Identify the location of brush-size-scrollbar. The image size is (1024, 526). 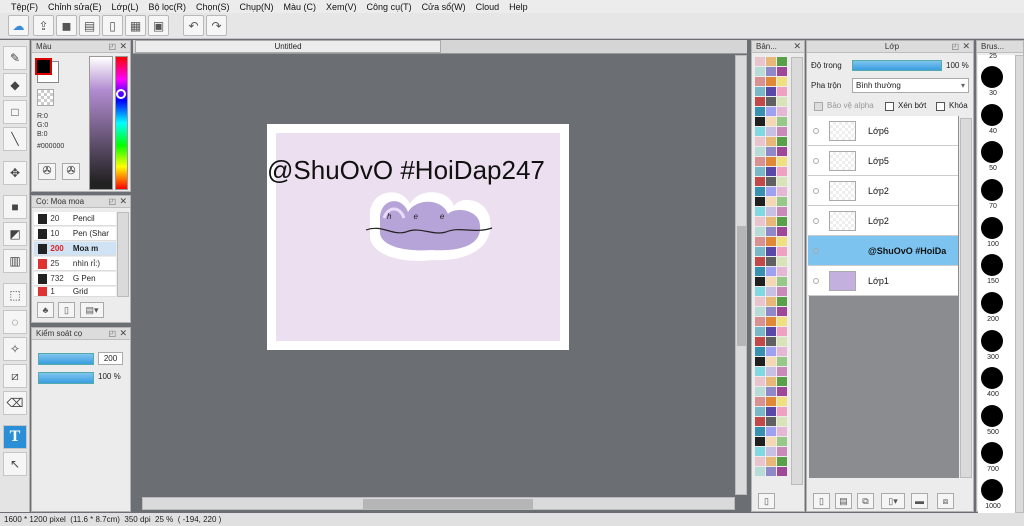
(1019, 284).